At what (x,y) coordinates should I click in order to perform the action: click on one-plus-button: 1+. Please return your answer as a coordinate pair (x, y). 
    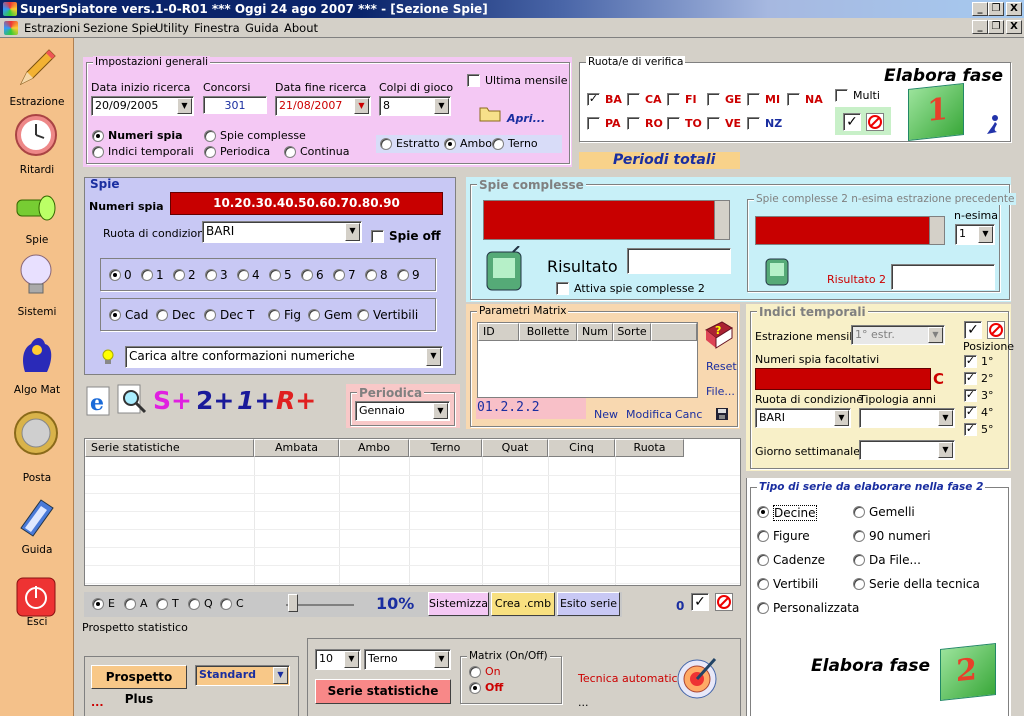
    Looking at the image, I should click on (256, 400).